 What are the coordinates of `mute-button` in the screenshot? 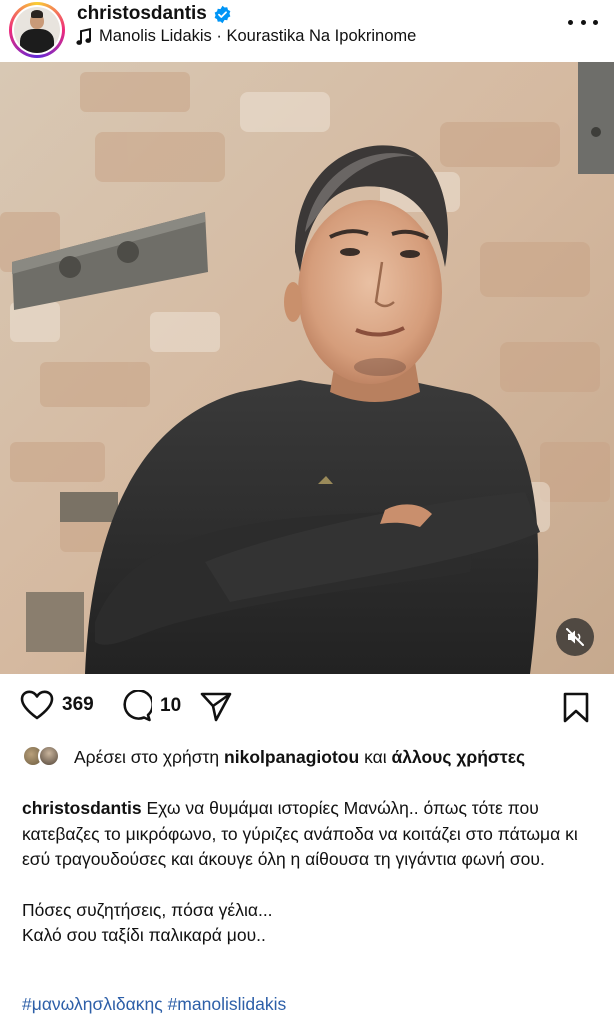 It's located at (575, 637).